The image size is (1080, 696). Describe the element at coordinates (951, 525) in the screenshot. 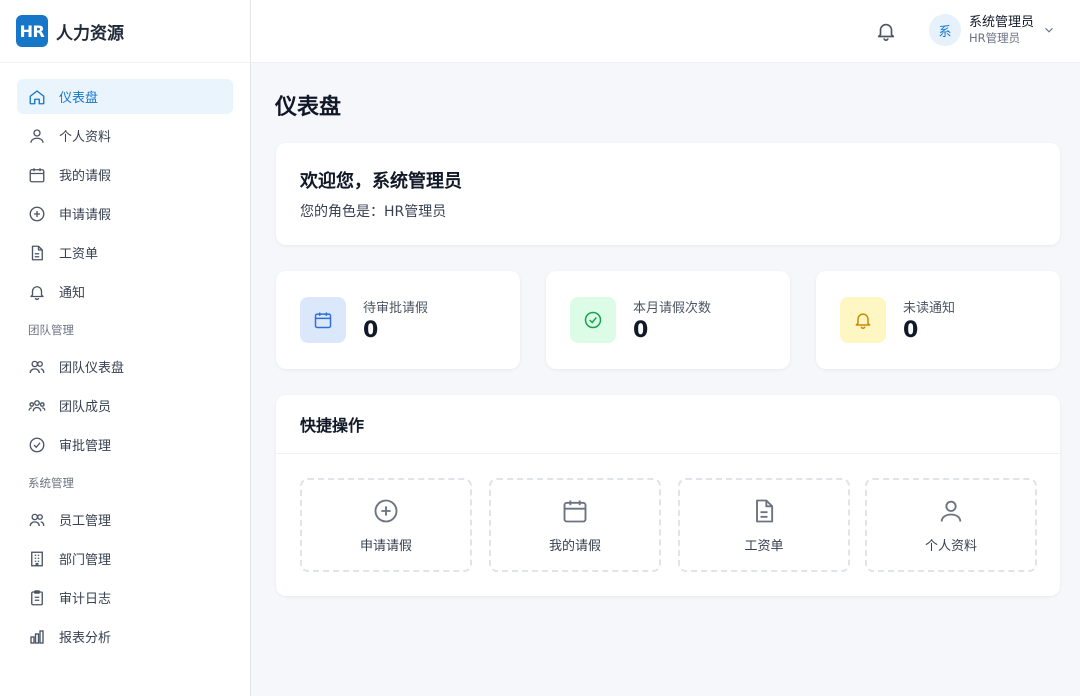

I see `quick-action-profile: 个人资料` at that location.